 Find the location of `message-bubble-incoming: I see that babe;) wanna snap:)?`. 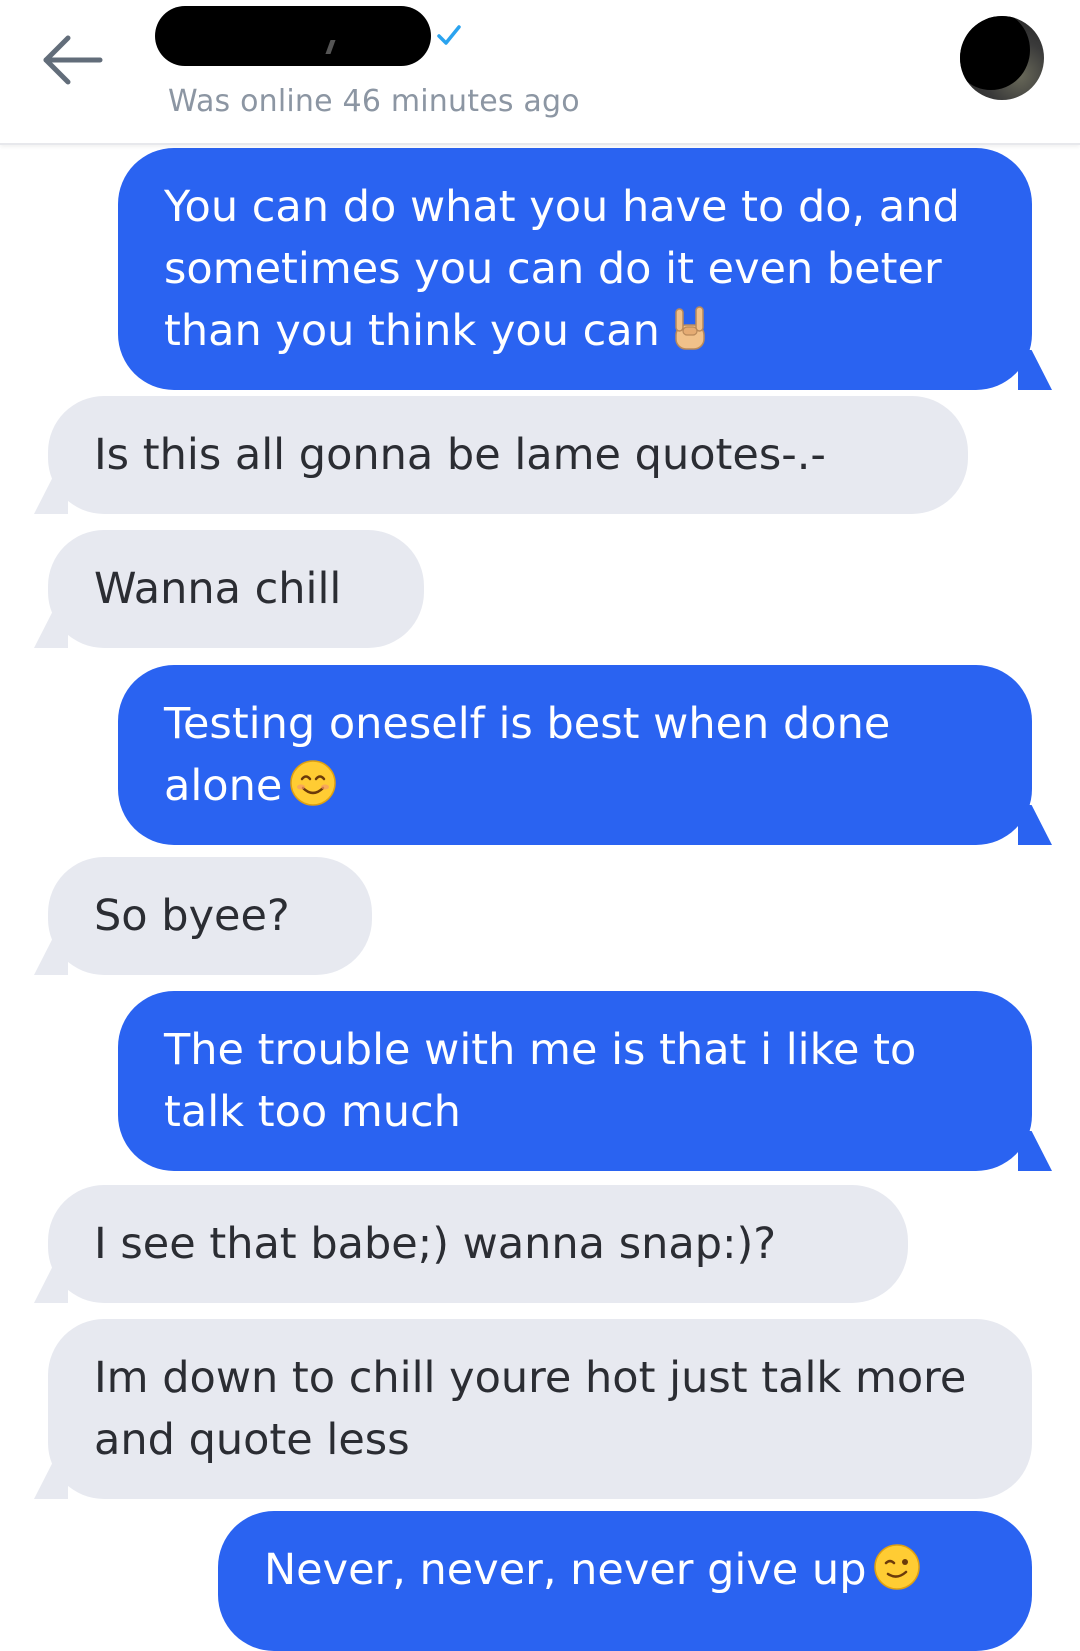

message-bubble-incoming: I see that babe;) wanna snap:)? is located at coordinates (471, 1244).